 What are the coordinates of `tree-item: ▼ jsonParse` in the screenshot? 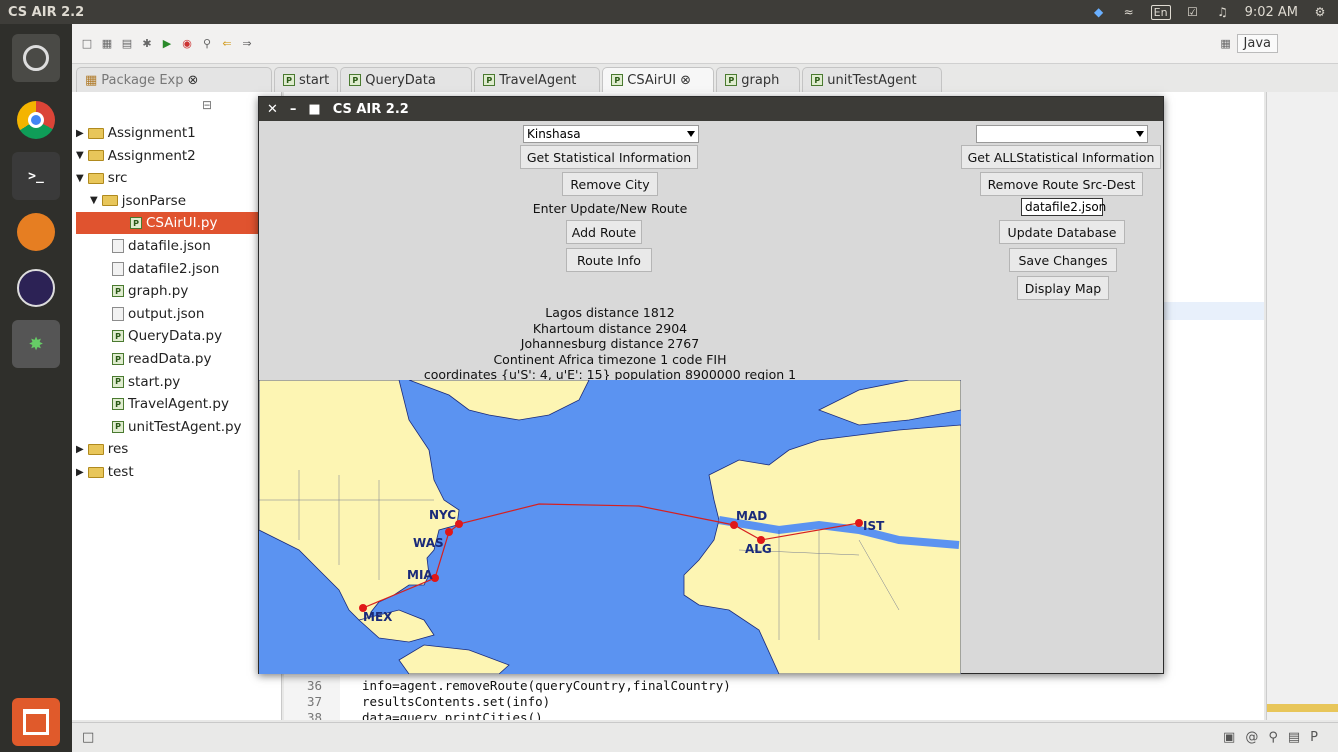 It's located at (138, 201).